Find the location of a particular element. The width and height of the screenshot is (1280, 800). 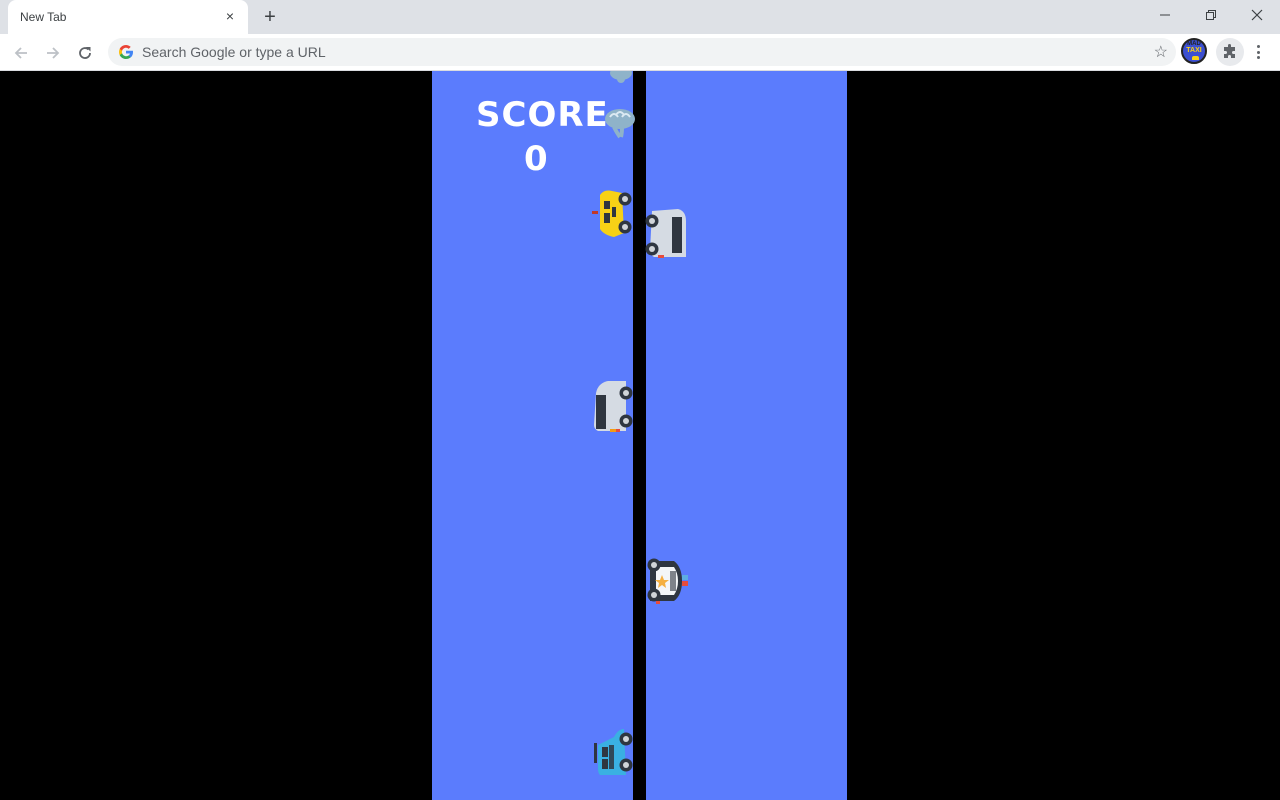

back-button is located at coordinates (21, 53).